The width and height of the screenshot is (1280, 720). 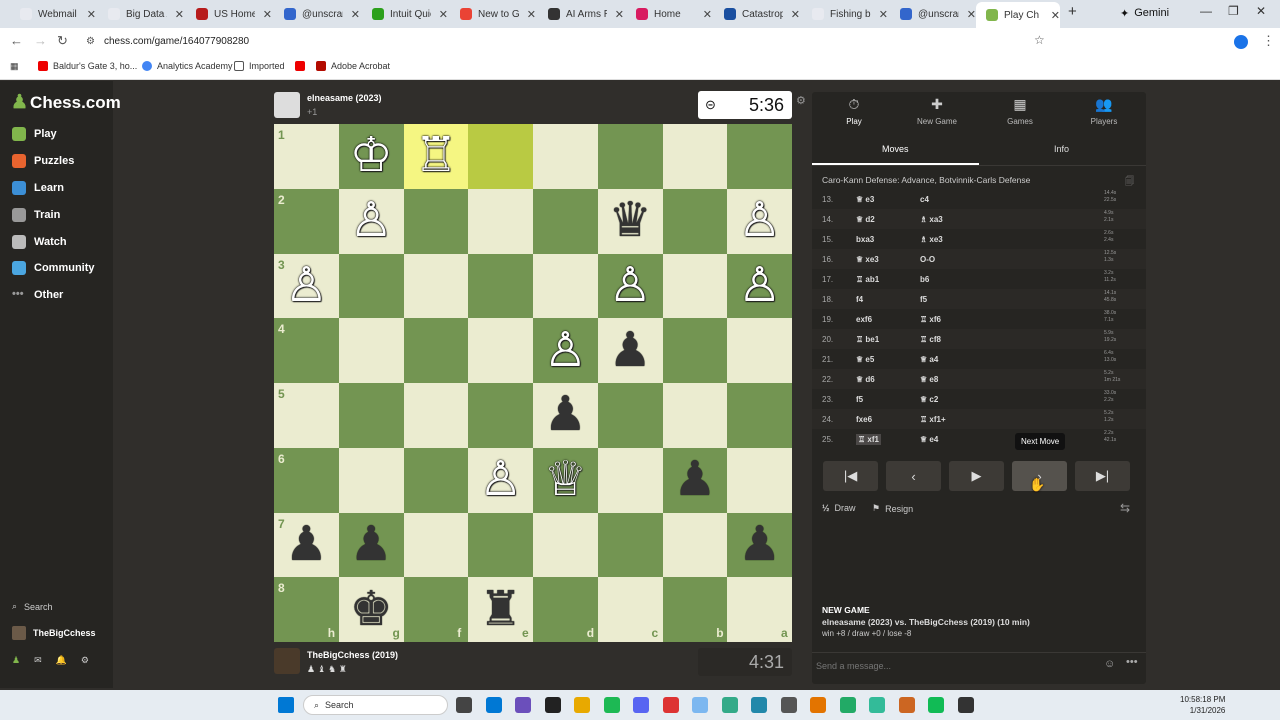 I want to click on minimize-icon: —, so click(x=1206, y=11).